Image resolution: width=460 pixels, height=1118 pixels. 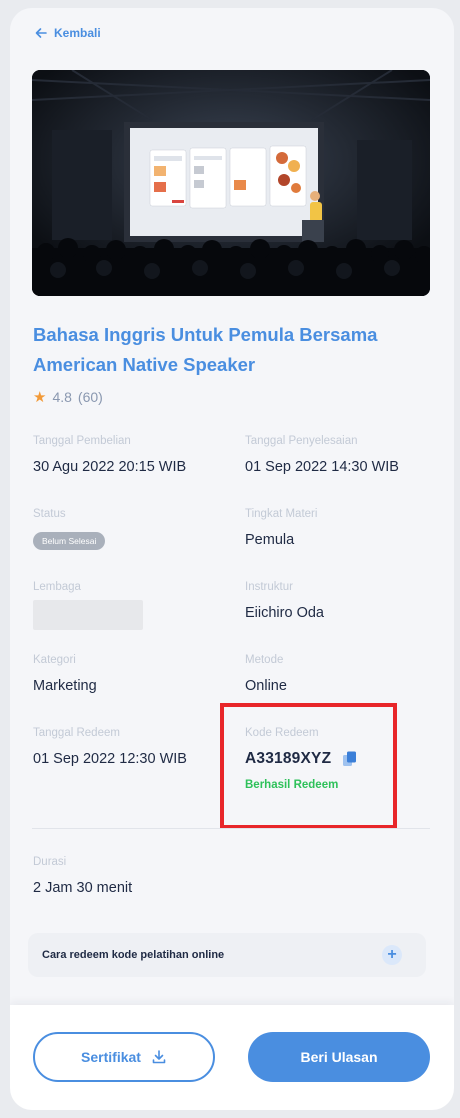 What do you see at coordinates (110, 467) in the screenshot?
I see `purchase-date-value: 30 Agu 2022 20:15 WIB` at bounding box center [110, 467].